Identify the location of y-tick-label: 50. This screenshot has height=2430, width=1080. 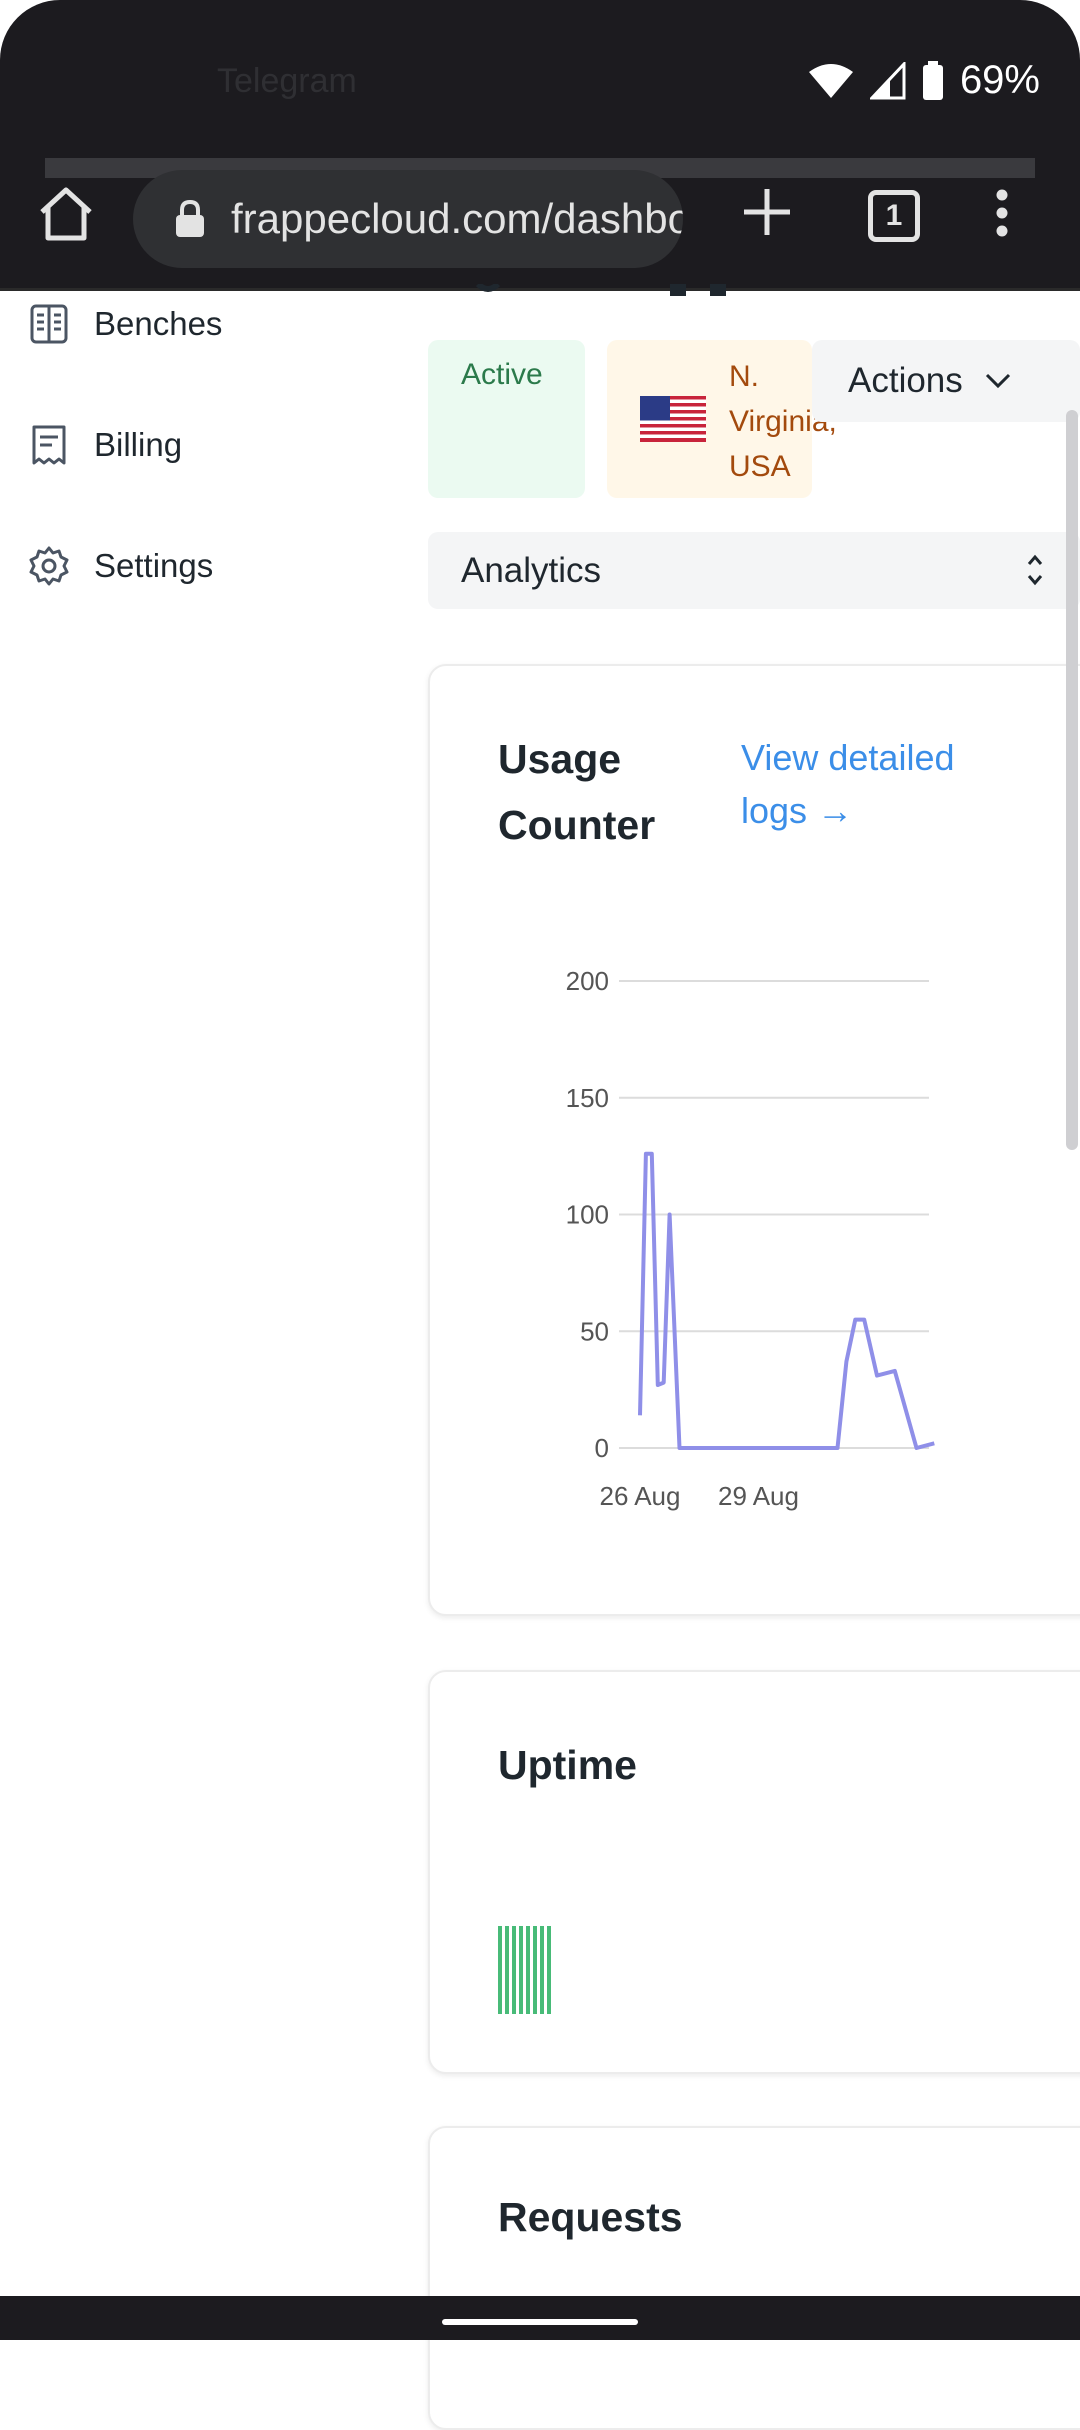
(594, 1331).